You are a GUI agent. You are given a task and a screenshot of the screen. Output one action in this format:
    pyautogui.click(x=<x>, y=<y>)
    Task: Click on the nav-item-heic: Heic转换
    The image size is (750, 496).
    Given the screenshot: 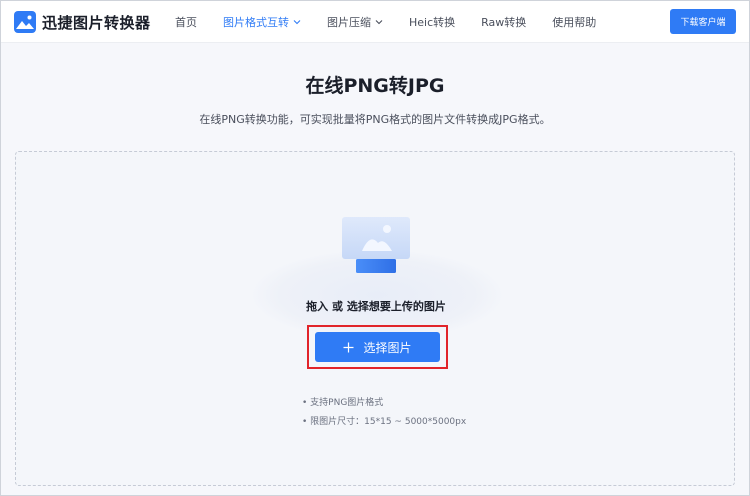 What is the action you would take?
    pyautogui.click(x=432, y=22)
    